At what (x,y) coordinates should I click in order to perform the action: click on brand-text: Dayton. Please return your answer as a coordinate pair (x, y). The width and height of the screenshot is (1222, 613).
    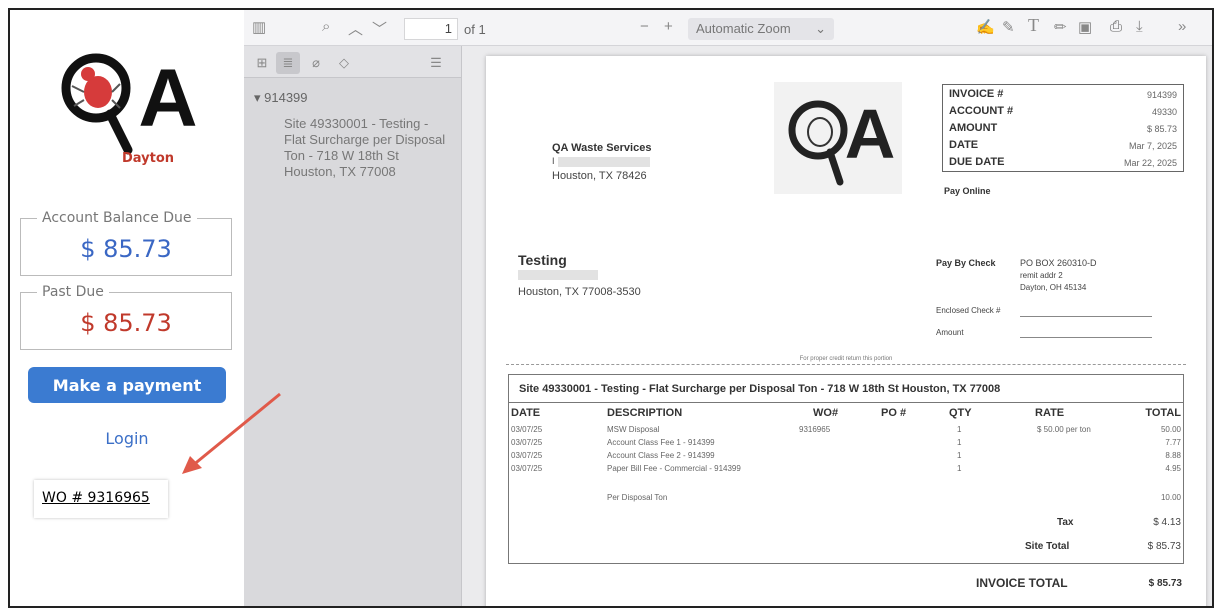
    Looking at the image, I should click on (148, 158).